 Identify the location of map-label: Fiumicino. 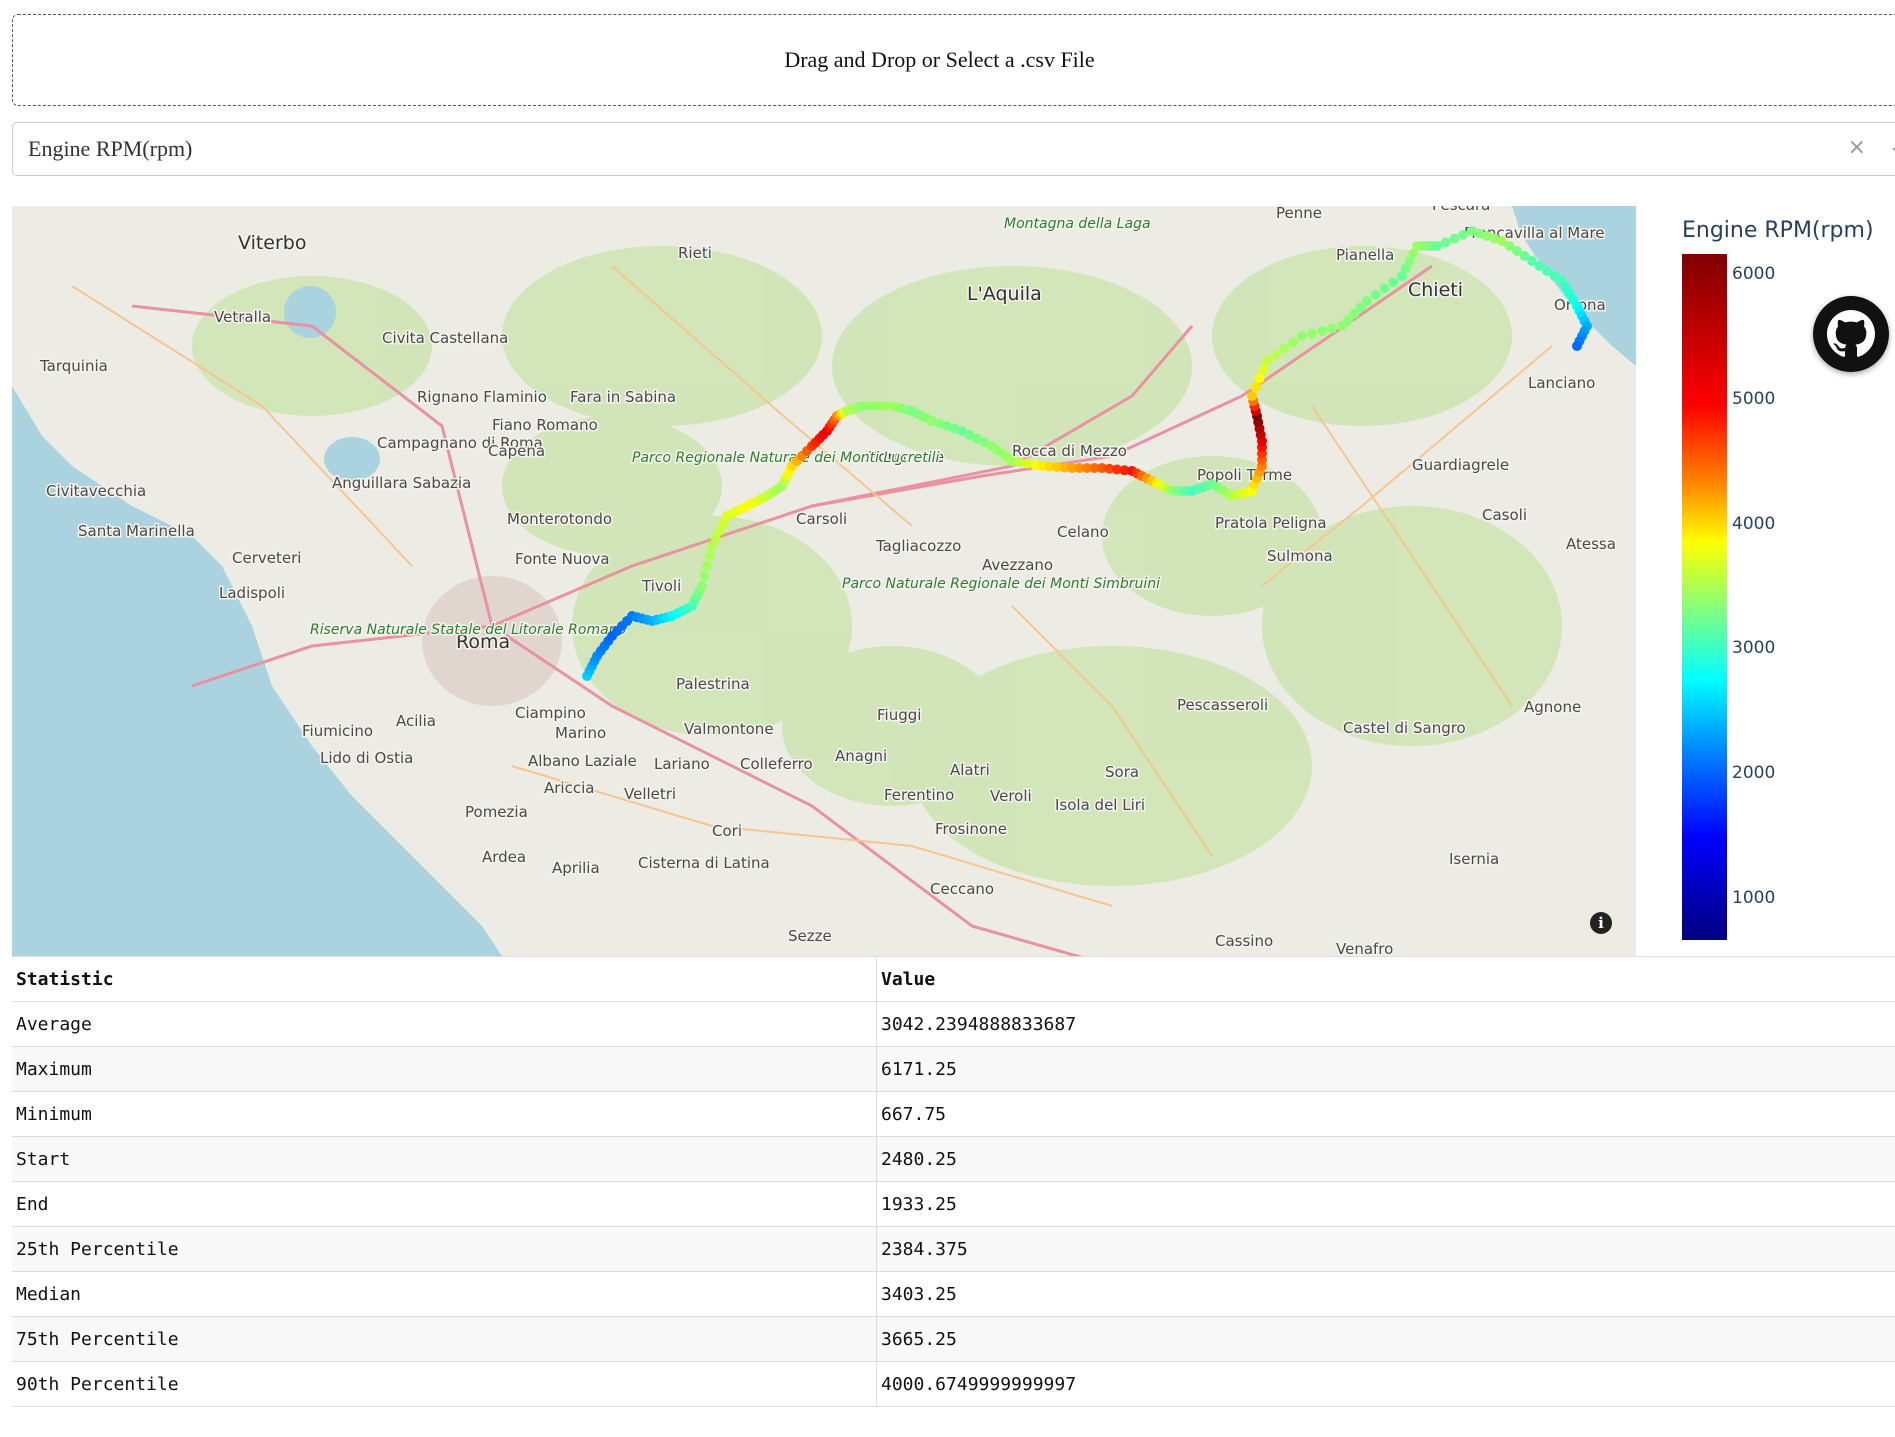
(337, 731).